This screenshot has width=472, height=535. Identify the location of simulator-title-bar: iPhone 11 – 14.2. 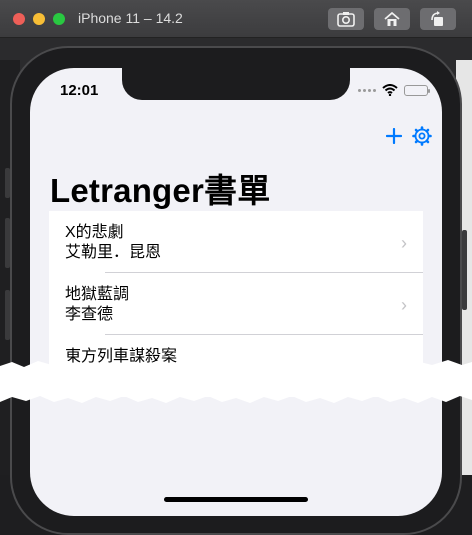
(236, 19).